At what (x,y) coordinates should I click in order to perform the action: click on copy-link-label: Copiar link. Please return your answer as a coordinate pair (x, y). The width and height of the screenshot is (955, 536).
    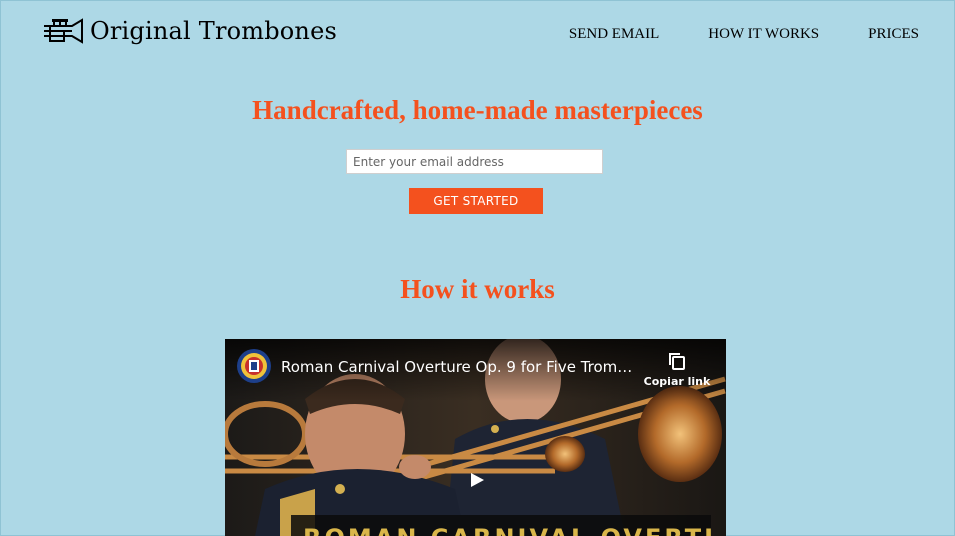
    Looking at the image, I should click on (677, 381).